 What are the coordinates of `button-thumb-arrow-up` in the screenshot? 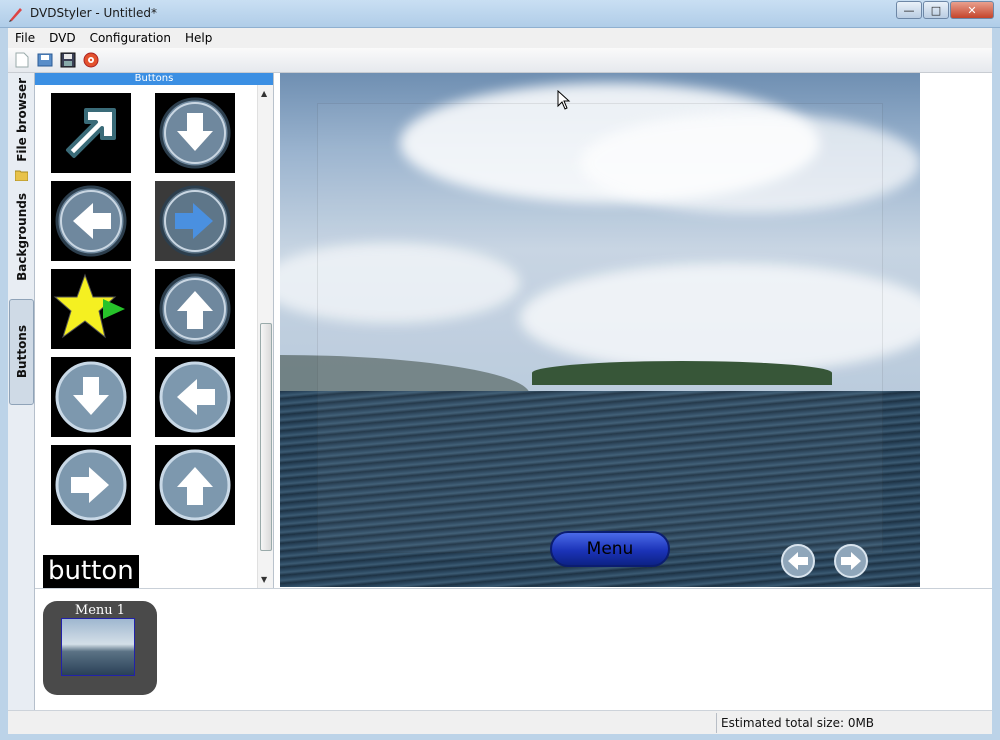 It's located at (195, 309).